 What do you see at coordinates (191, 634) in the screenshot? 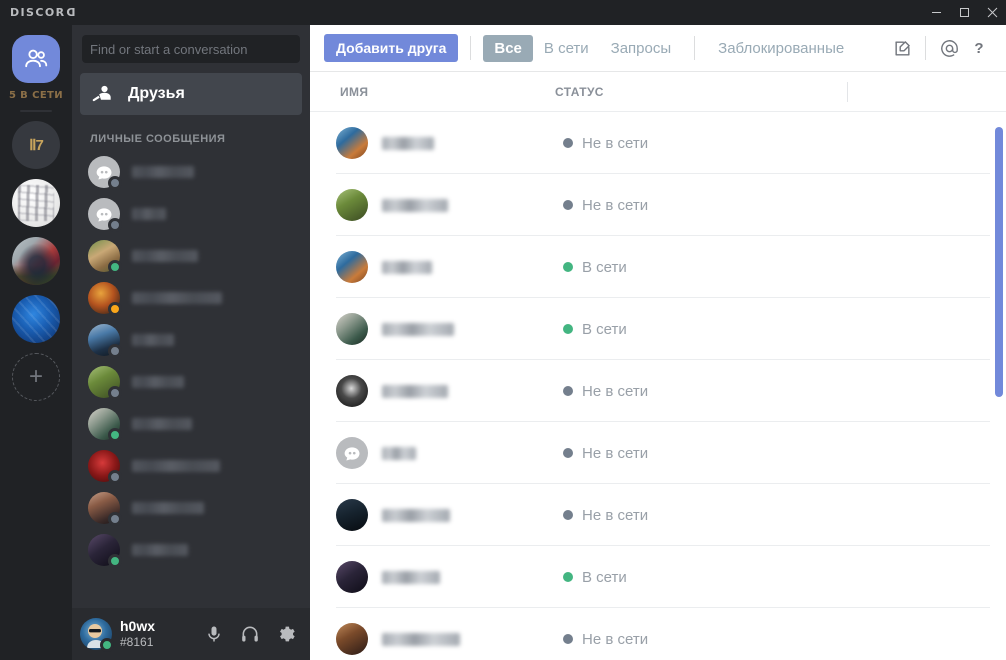
I see `user-panel: h0wx #8161` at bounding box center [191, 634].